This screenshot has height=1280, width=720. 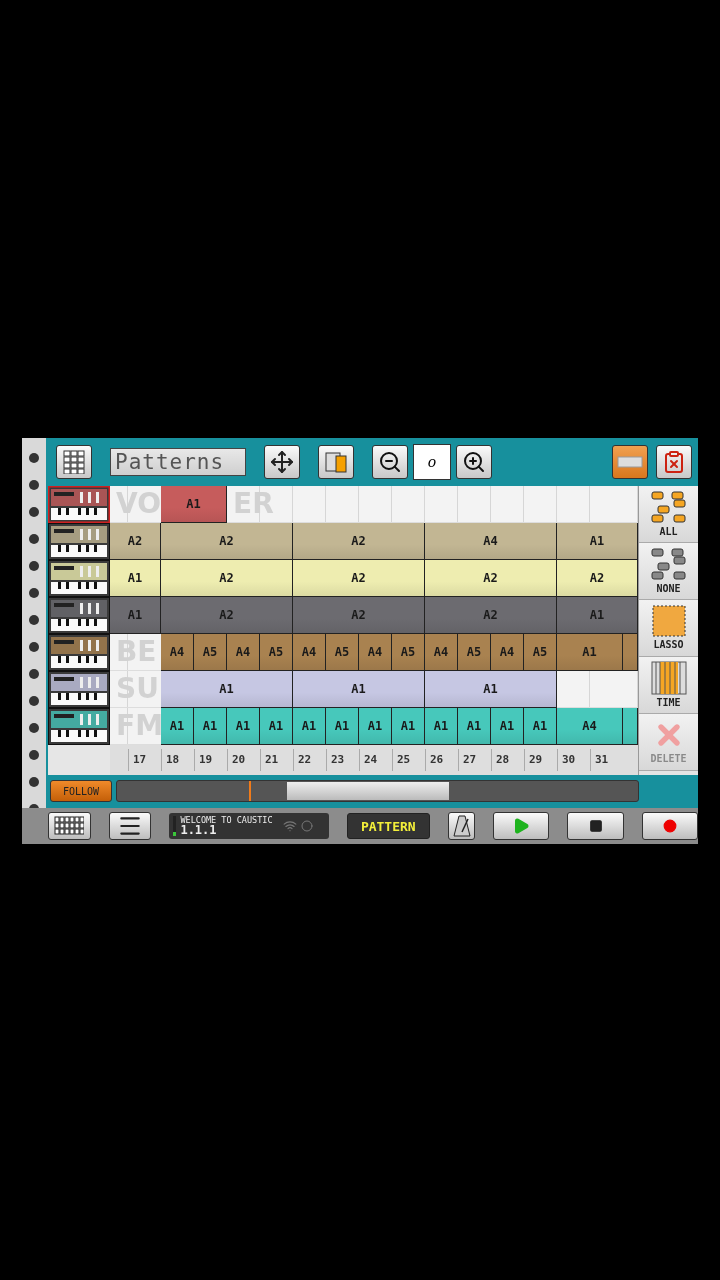 What do you see at coordinates (199, 830) in the screenshot?
I see `song-position: 1.1.1` at bounding box center [199, 830].